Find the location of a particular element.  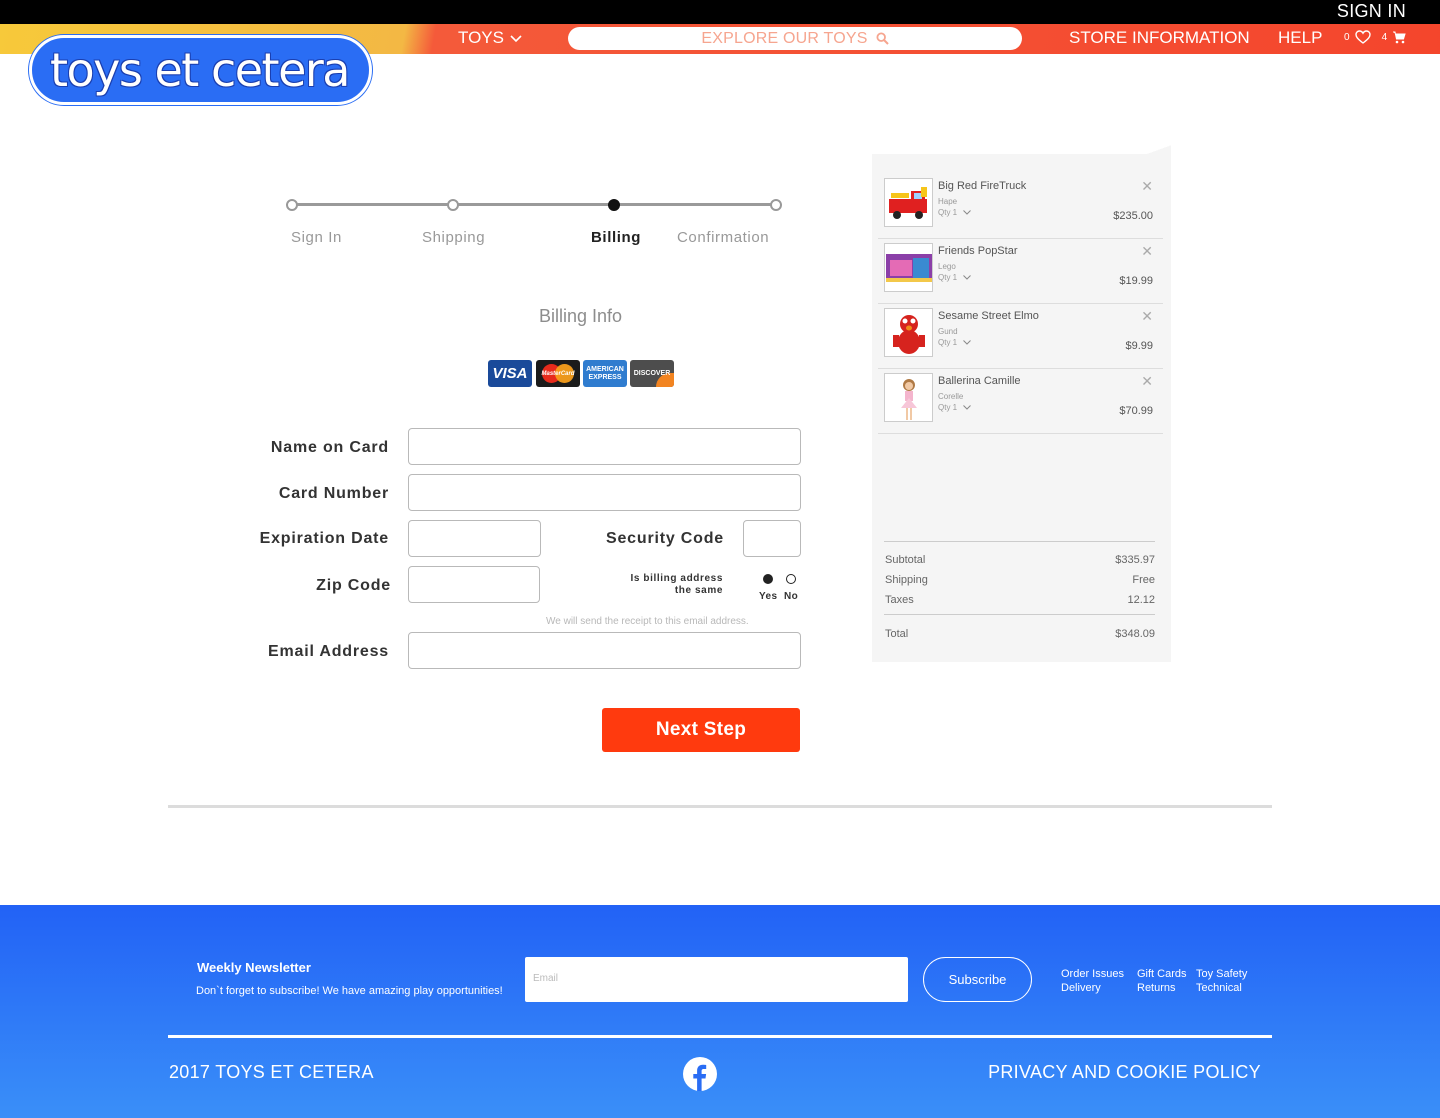

newsletter-title: Weekly Newsletter is located at coordinates (254, 967).